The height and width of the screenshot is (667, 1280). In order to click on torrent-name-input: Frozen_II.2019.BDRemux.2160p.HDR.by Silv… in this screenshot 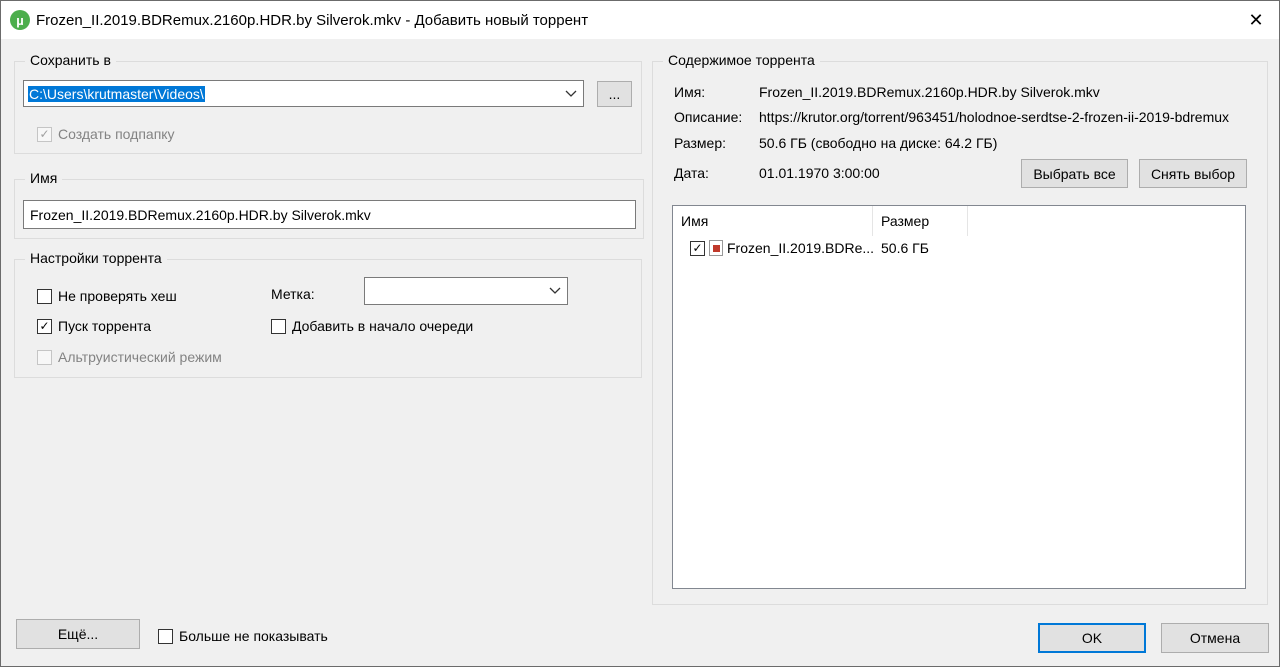, I will do `click(329, 214)`.